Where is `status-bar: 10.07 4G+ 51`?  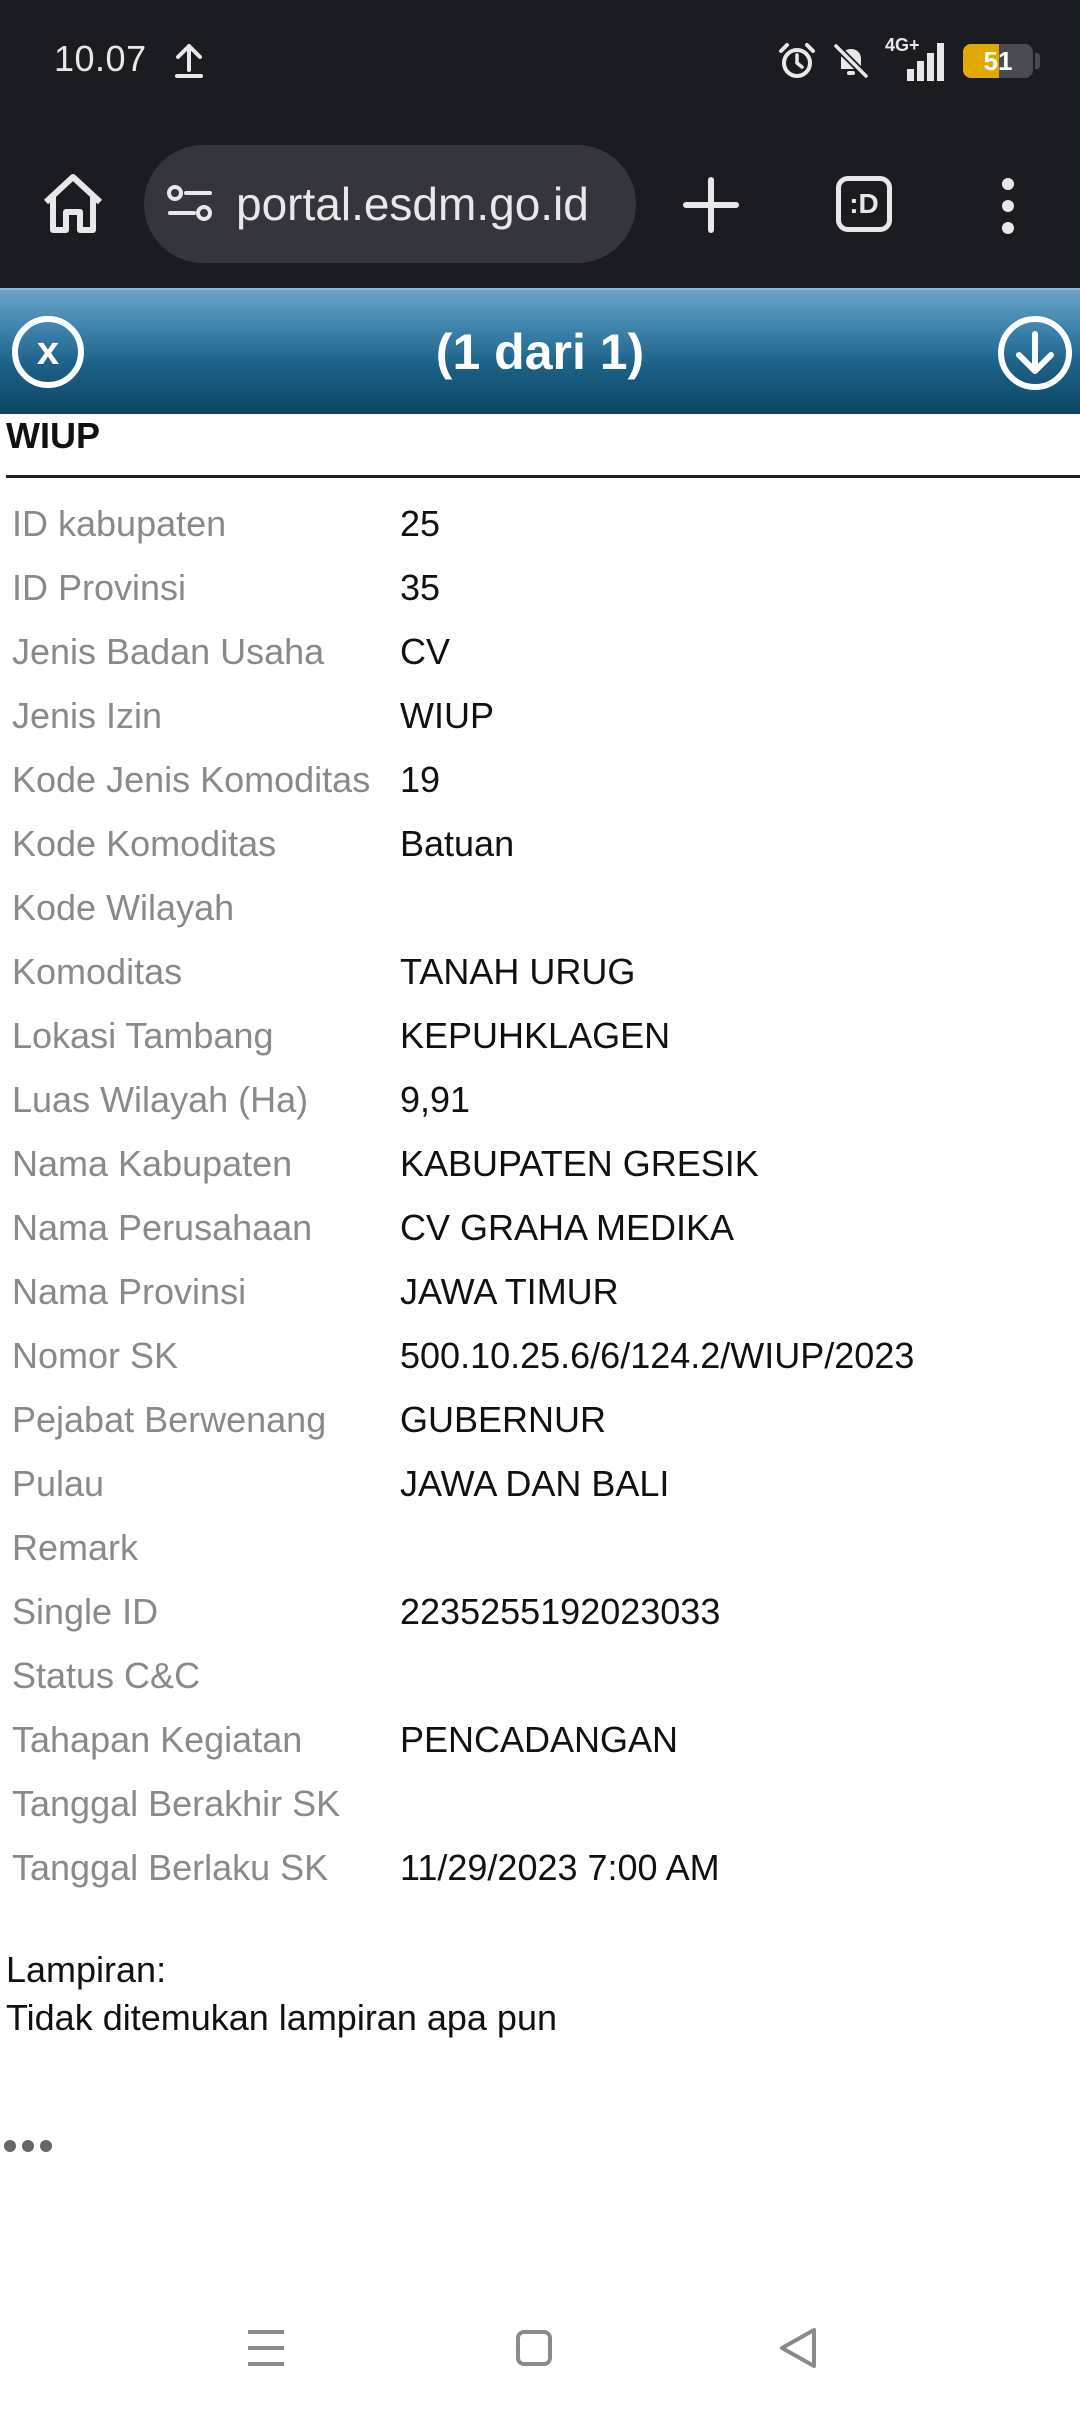
status-bar: 10.07 4G+ 51 is located at coordinates (540, 62).